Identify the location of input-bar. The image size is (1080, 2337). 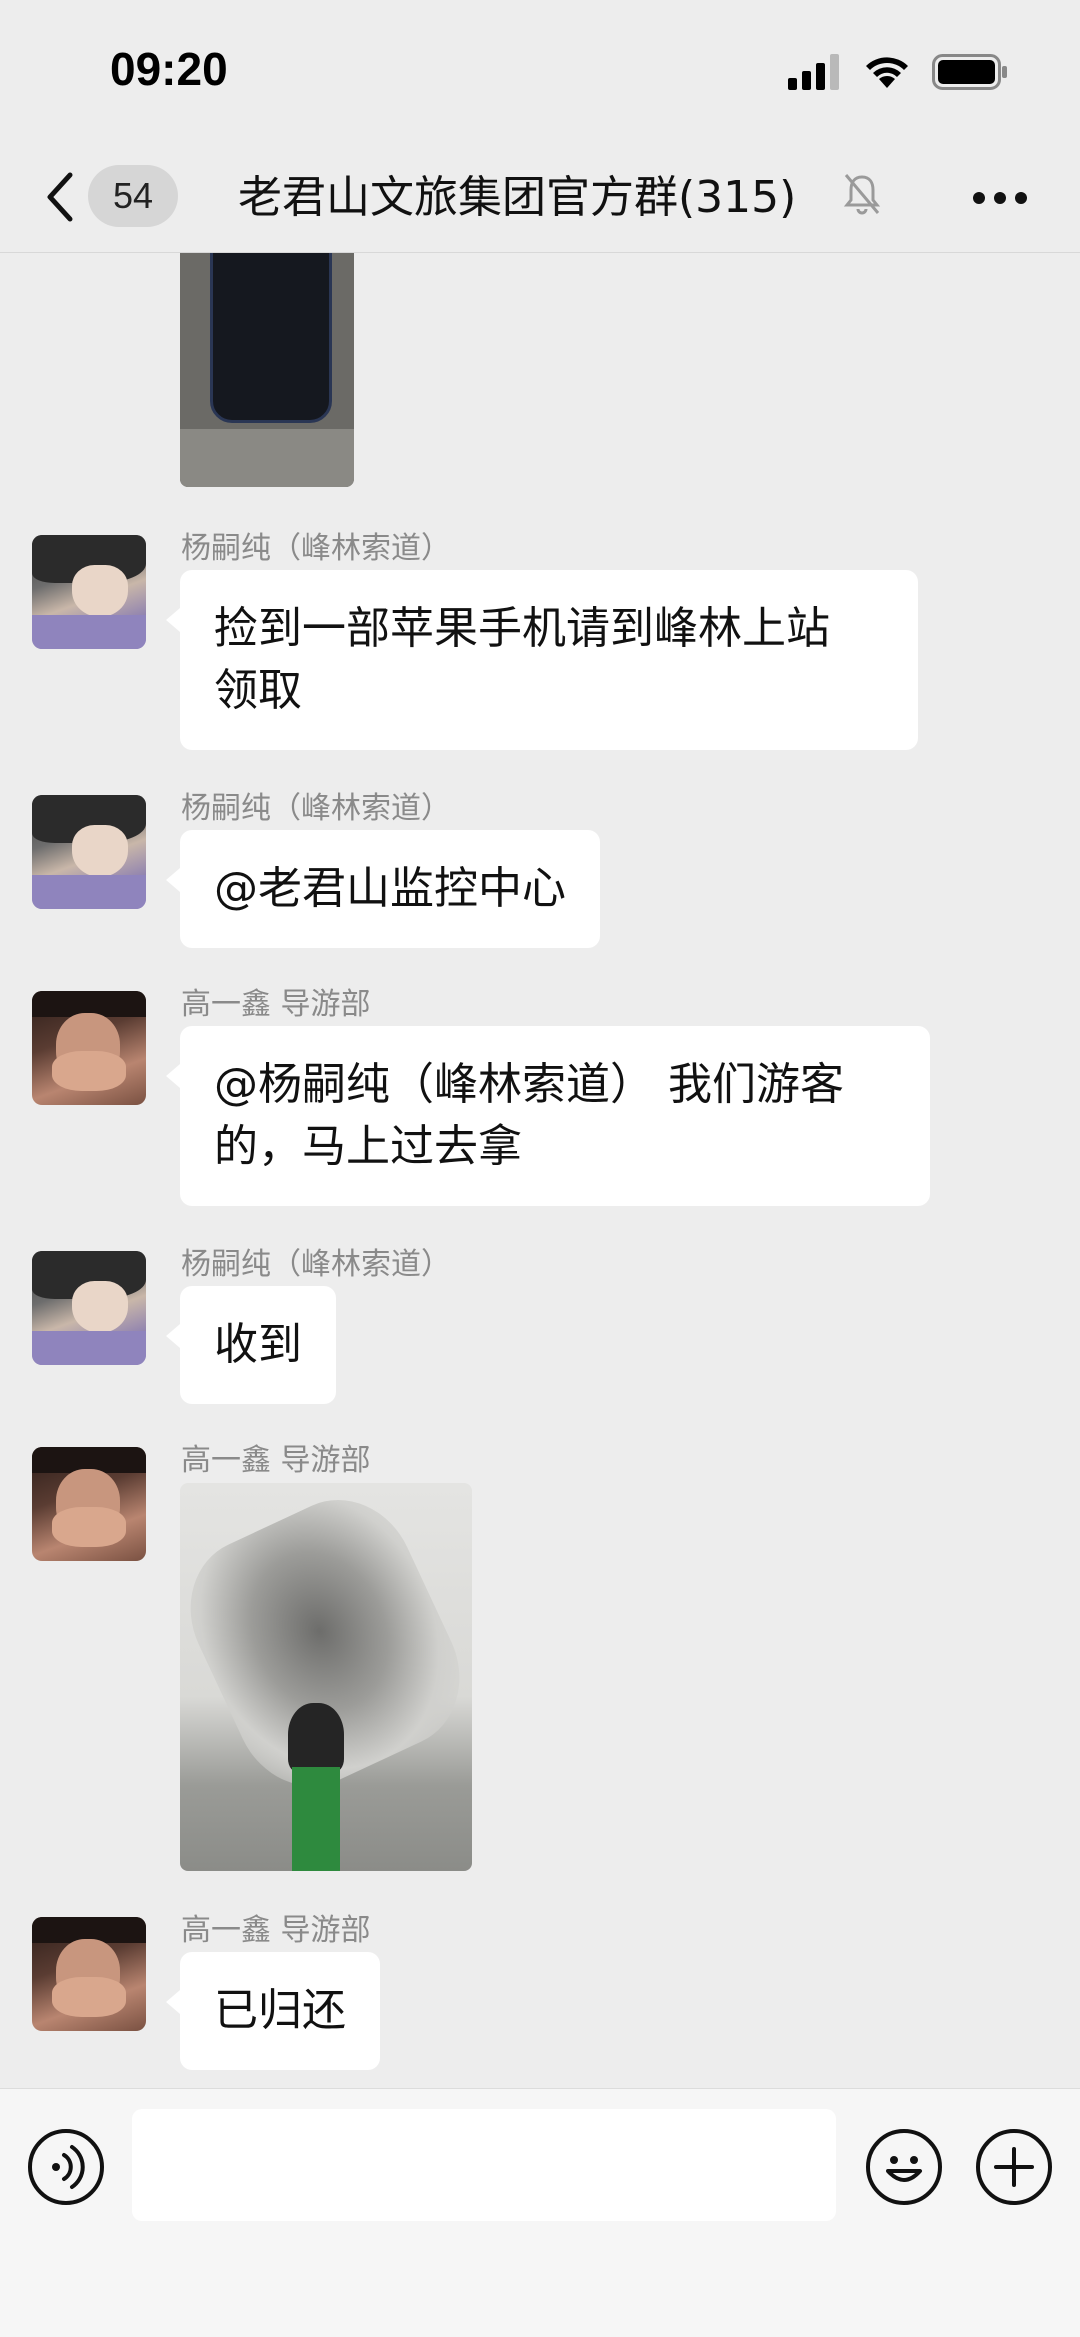
(540, 2212).